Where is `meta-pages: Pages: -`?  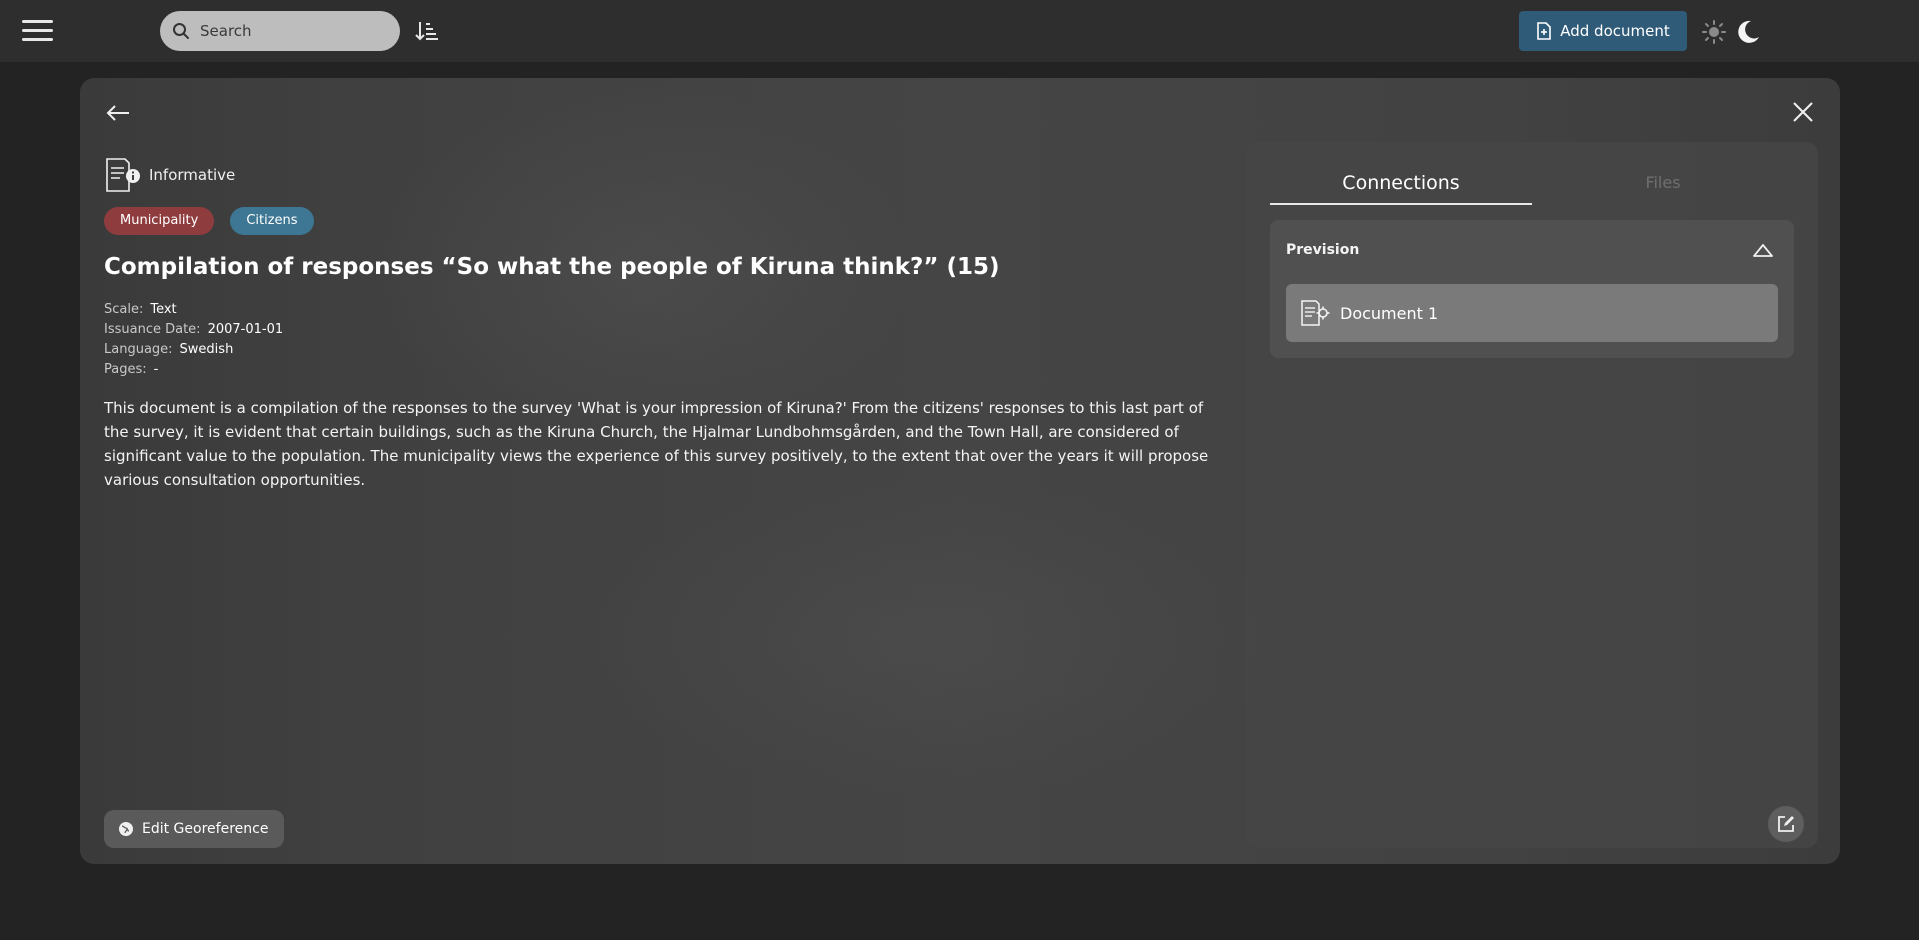 meta-pages: Pages: - is located at coordinates (193, 370).